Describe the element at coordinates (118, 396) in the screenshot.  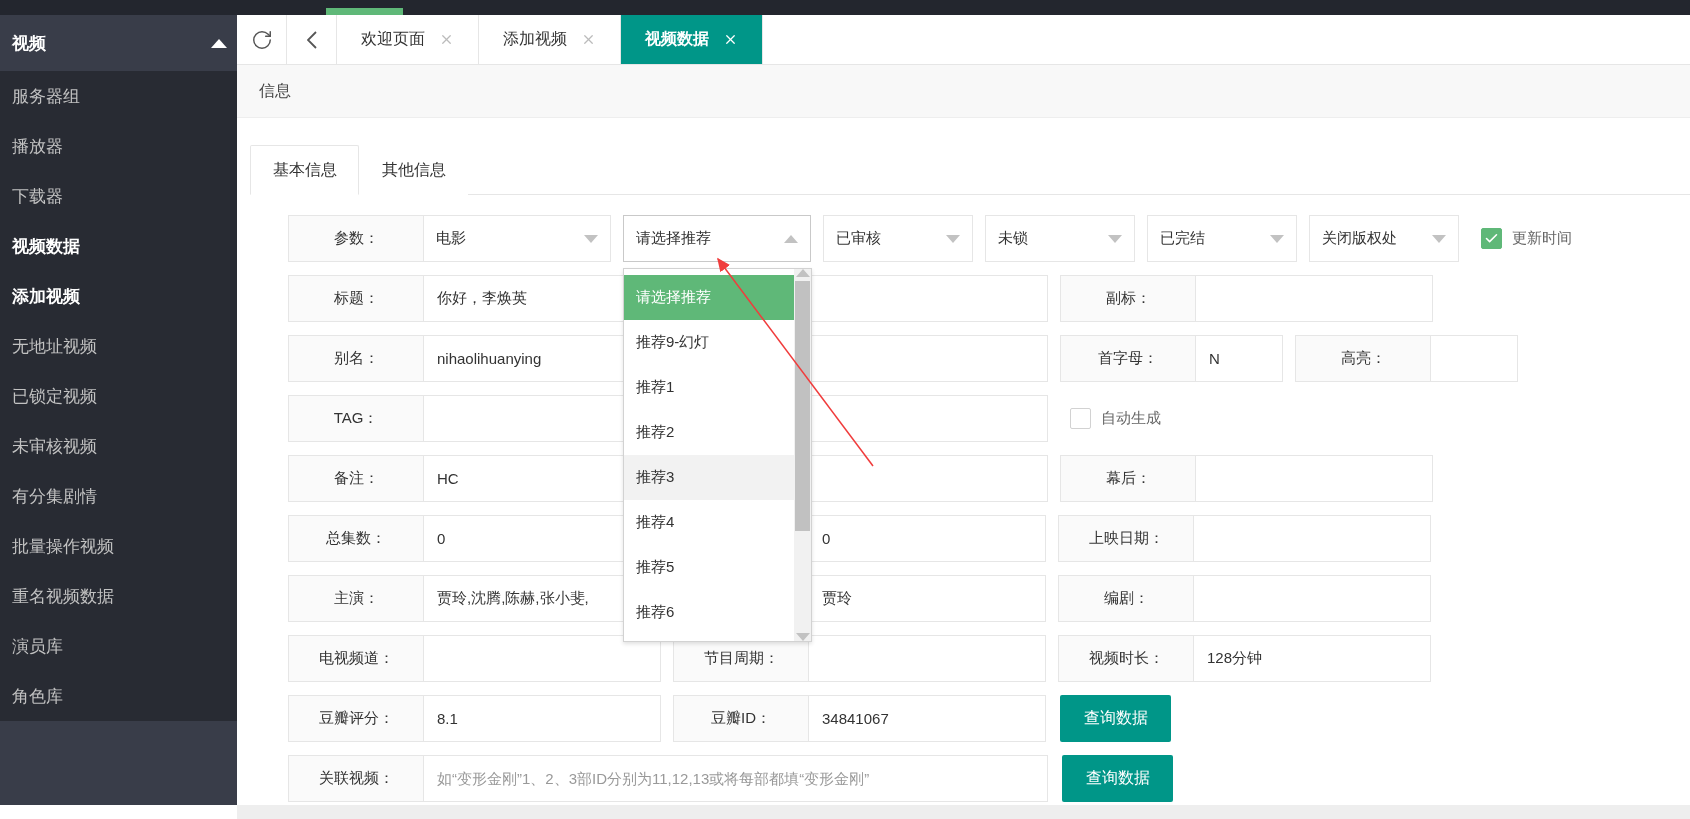
I see `sidebar-item: 已锁定视频` at that location.